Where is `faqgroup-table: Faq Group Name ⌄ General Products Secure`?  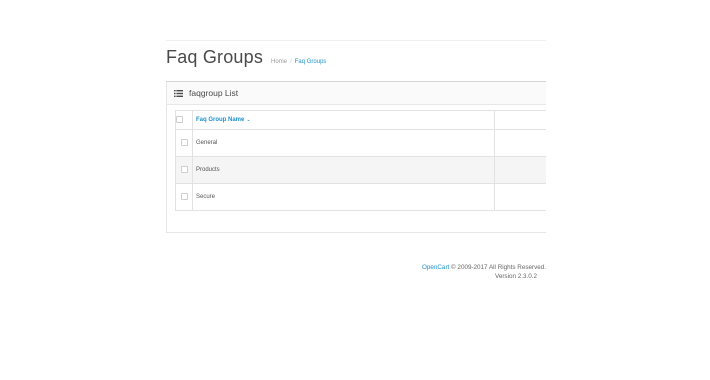
faqgroup-table: Faq Group Name ⌄ General Products Secure is located at coordinates (360, 160).